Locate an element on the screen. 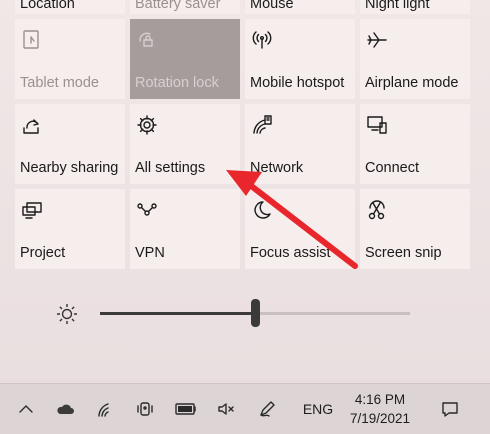  pen-icon is located at coordinates (267, 409).